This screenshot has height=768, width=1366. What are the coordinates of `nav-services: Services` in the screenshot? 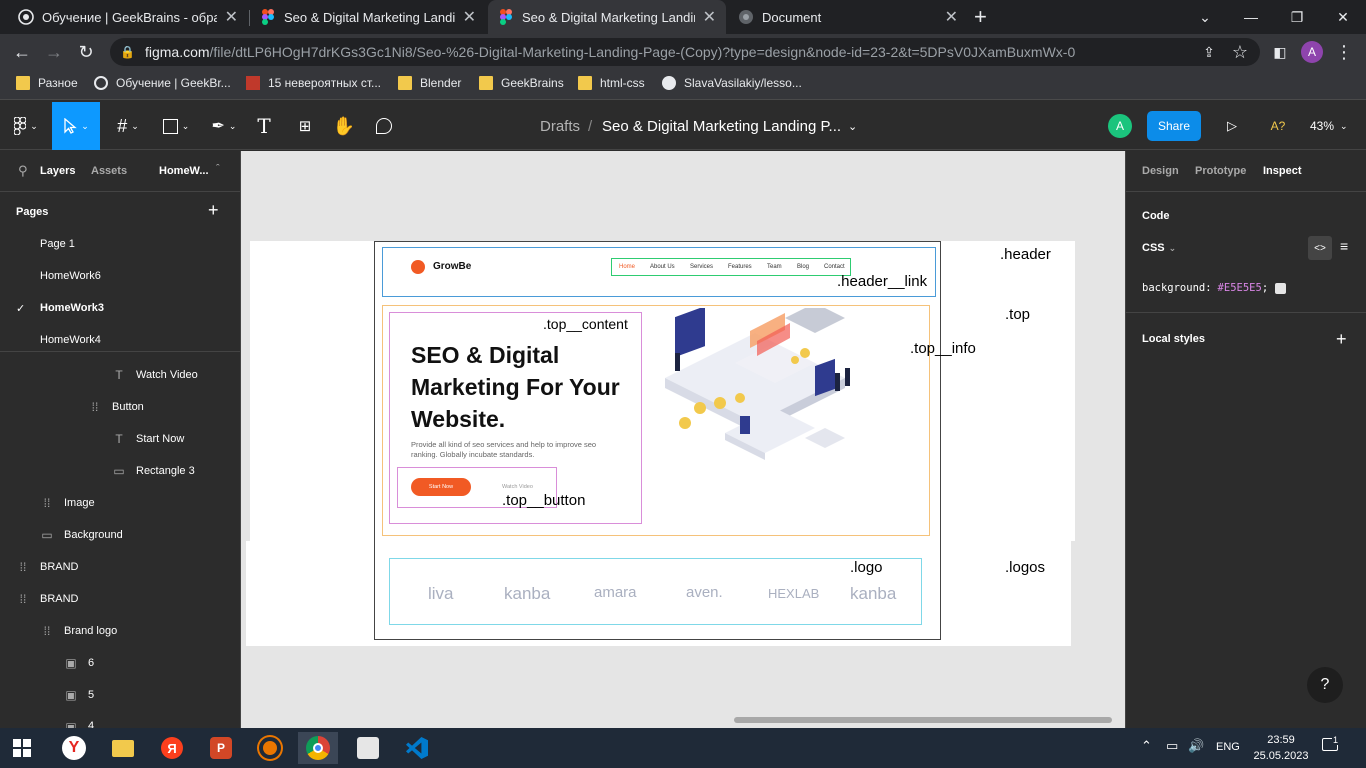 It's located at (701, 267).